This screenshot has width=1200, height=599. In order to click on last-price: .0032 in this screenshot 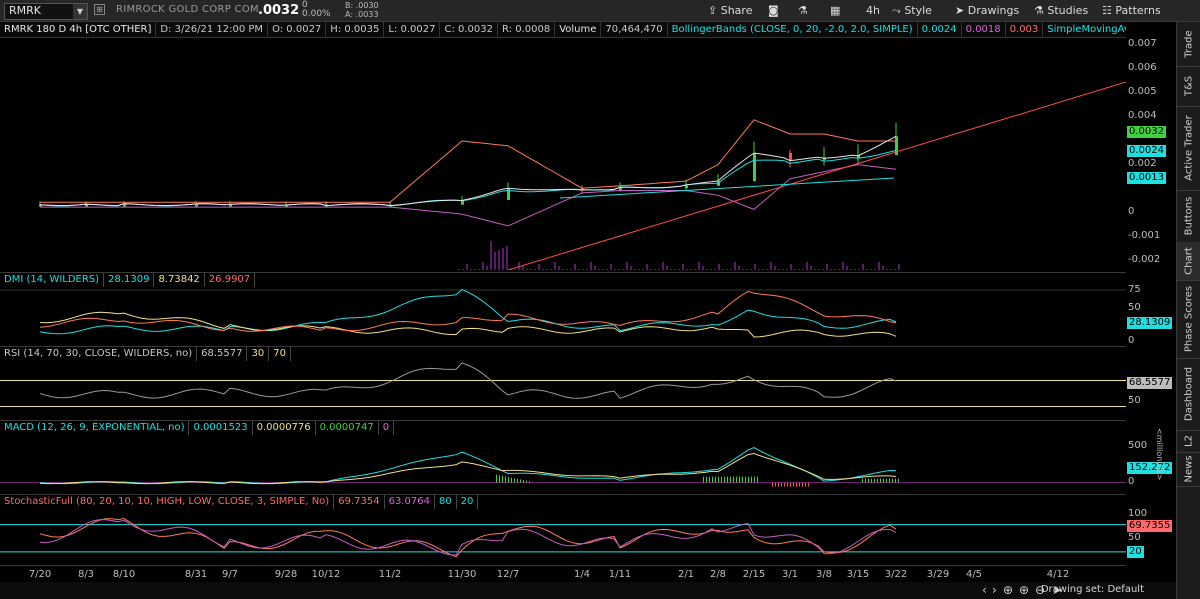, I will do `click(279, 10)`.